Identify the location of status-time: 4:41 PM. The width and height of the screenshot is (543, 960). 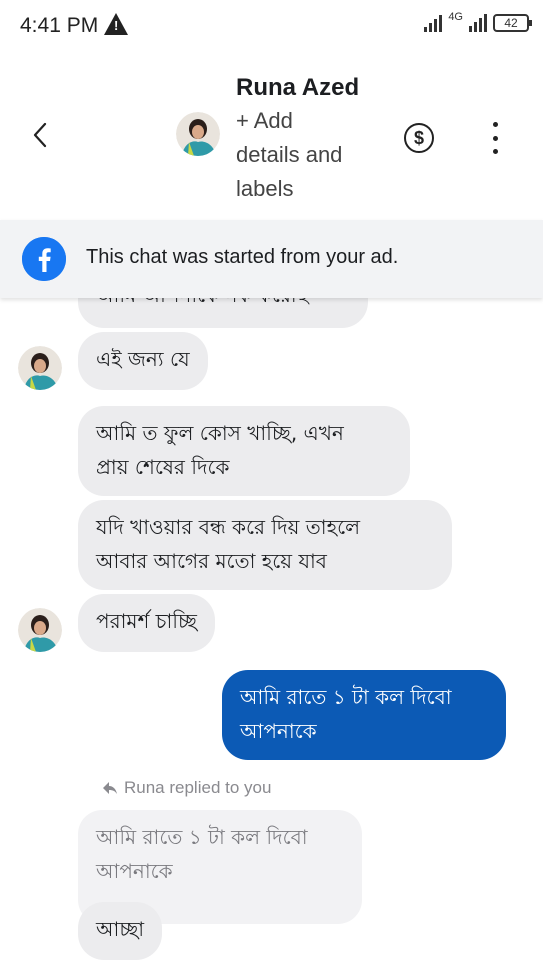
(59, 25).